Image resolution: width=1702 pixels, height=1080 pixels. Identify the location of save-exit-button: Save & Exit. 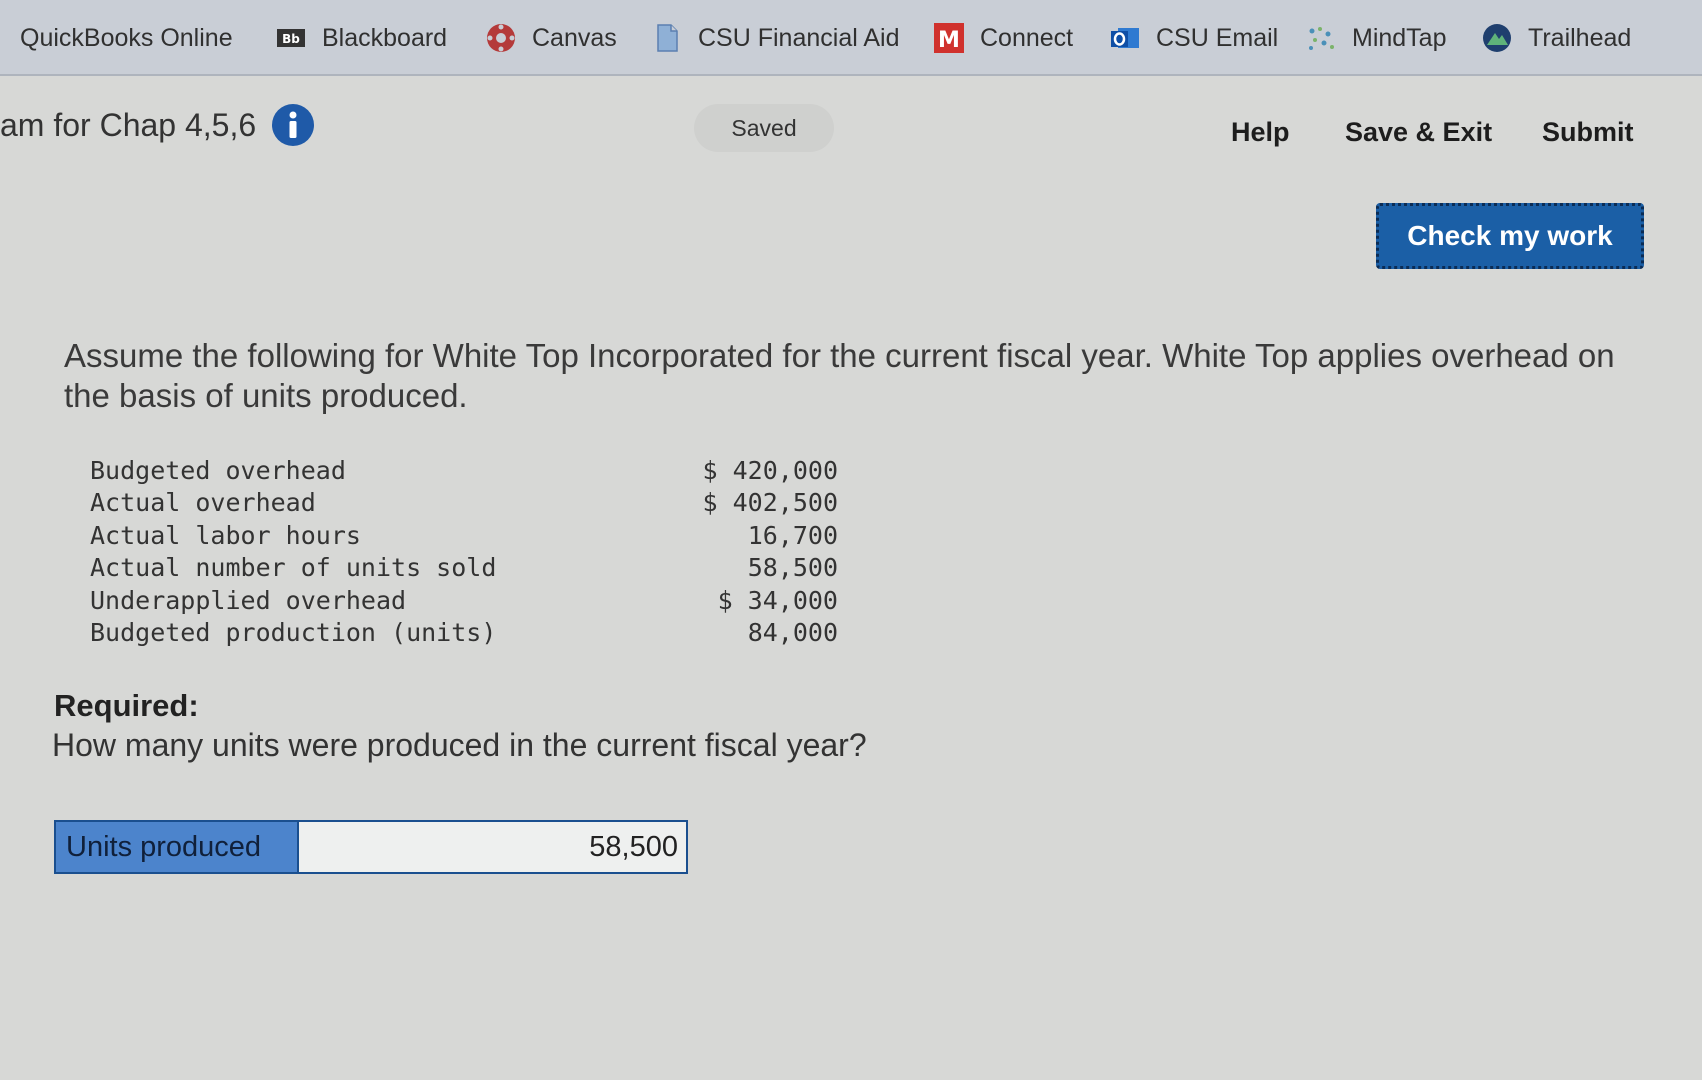
(1418, 132).